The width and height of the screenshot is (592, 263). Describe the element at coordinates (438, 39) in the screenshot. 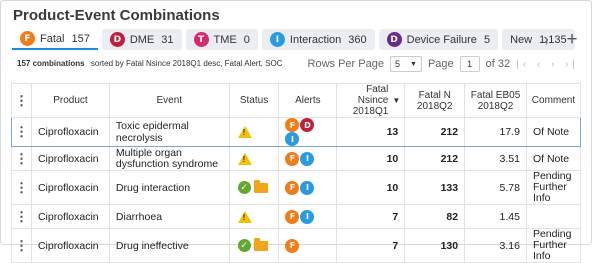

I see `tab-device-failure: D Device Failure 5` at that location.